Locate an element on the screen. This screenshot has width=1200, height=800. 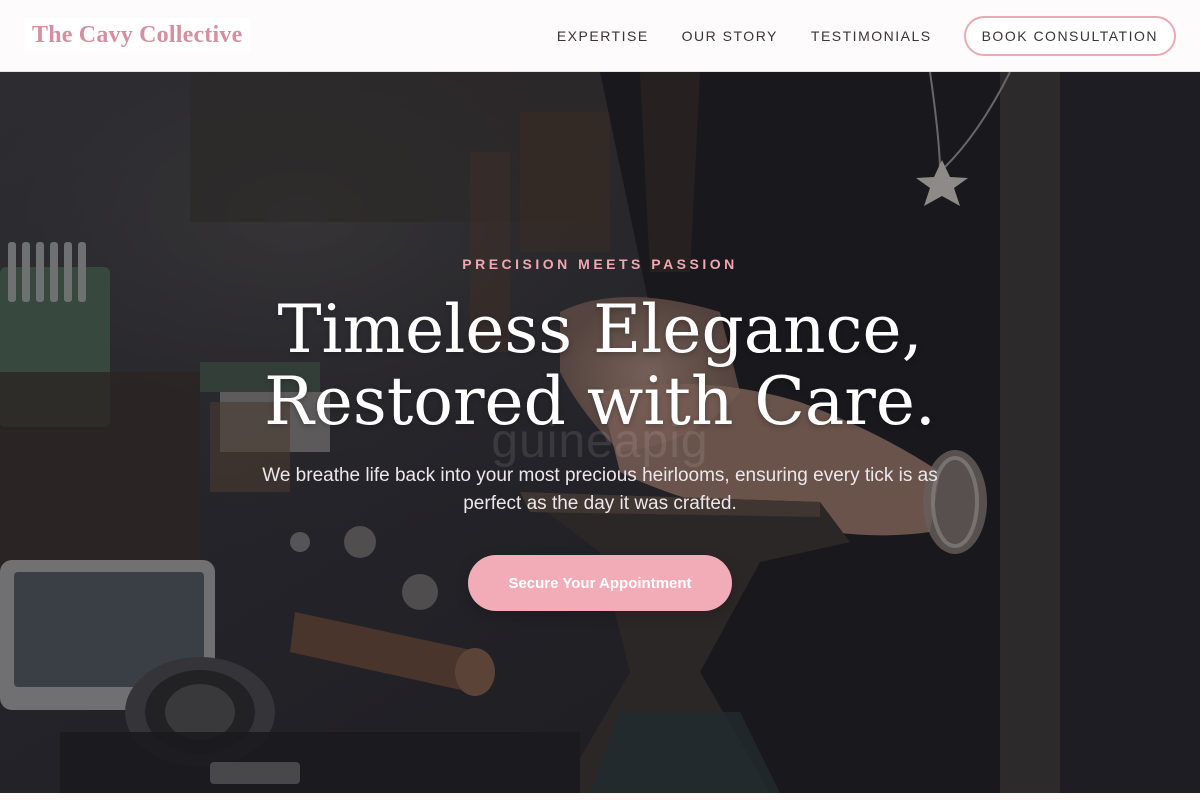
nav-link-our-story: OUR STORY is located at coordinates (730, 36).